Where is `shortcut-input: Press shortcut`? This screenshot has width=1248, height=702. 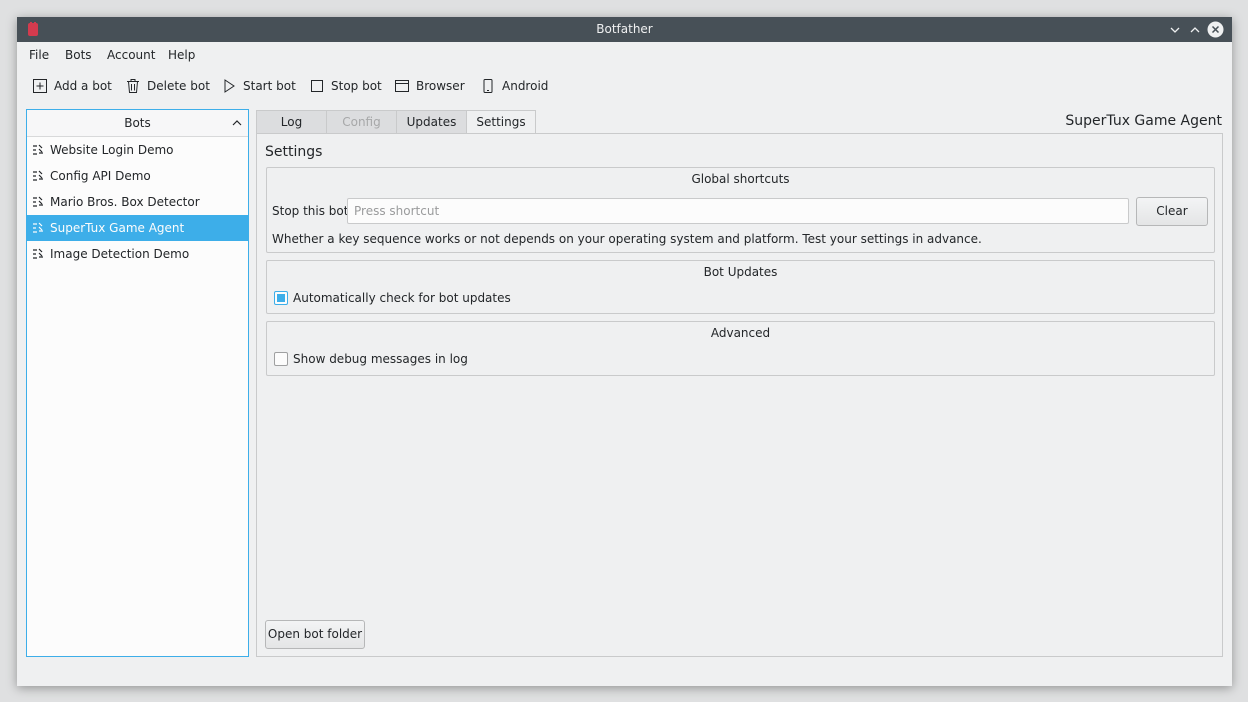
shortcut-input: Press shortcut is located at coordinates (738, 211).